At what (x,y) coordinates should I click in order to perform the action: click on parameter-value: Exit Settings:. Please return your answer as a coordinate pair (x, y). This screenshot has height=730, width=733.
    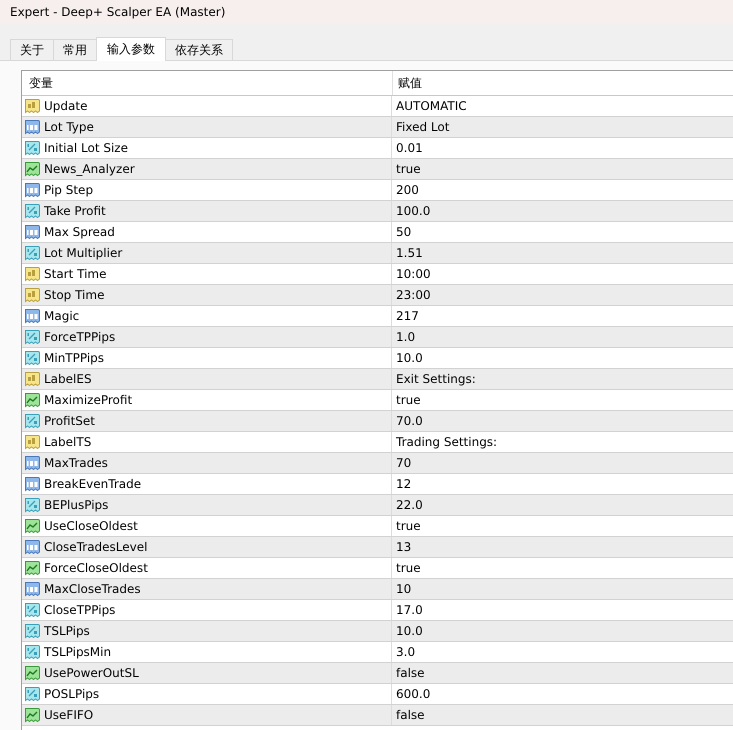
    Looking at the image, I should click on (436, 379).